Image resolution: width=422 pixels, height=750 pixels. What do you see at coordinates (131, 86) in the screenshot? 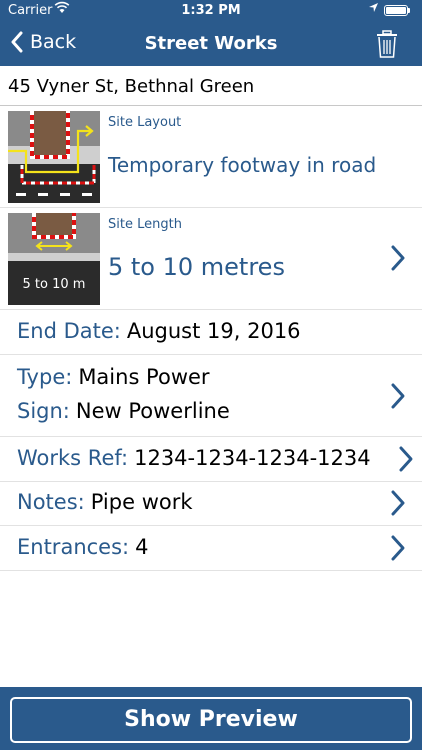
I see `address-text: 45 Vyner St, Bethnal Green` at bounding box center [131, 86].